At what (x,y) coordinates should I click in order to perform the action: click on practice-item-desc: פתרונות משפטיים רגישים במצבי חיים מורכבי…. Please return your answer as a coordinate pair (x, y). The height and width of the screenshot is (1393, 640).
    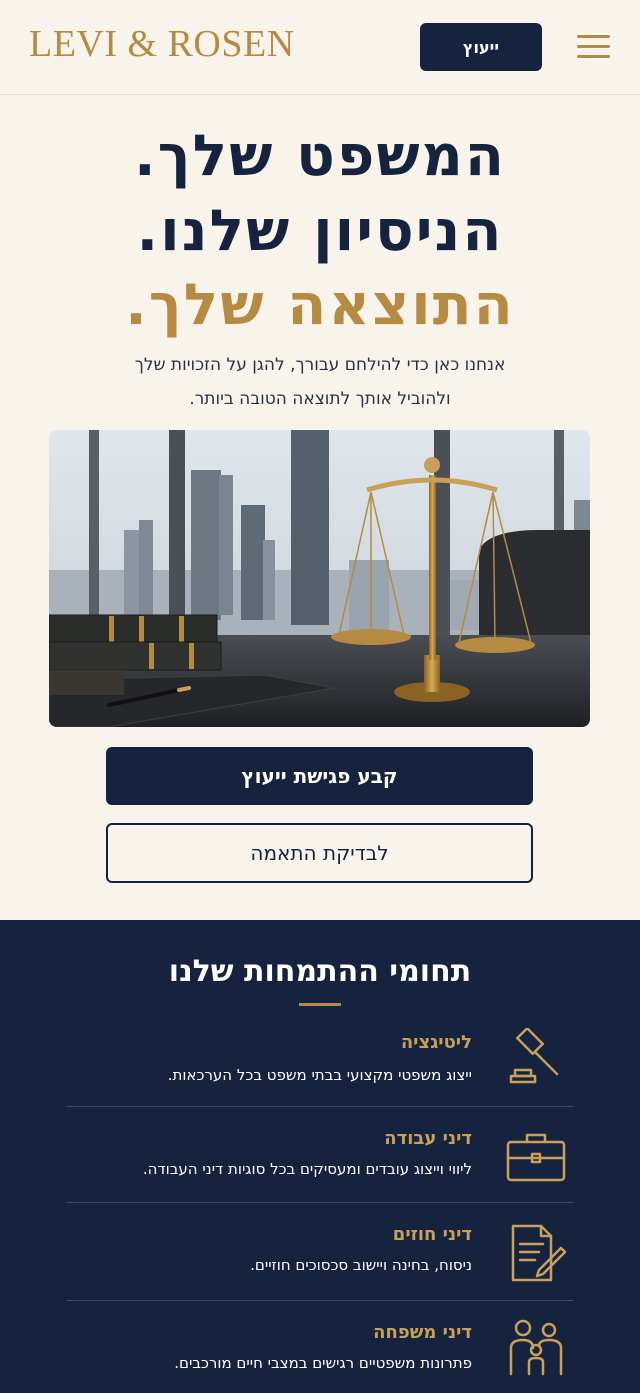
    Looking at the image, I should click on (323, 1363).